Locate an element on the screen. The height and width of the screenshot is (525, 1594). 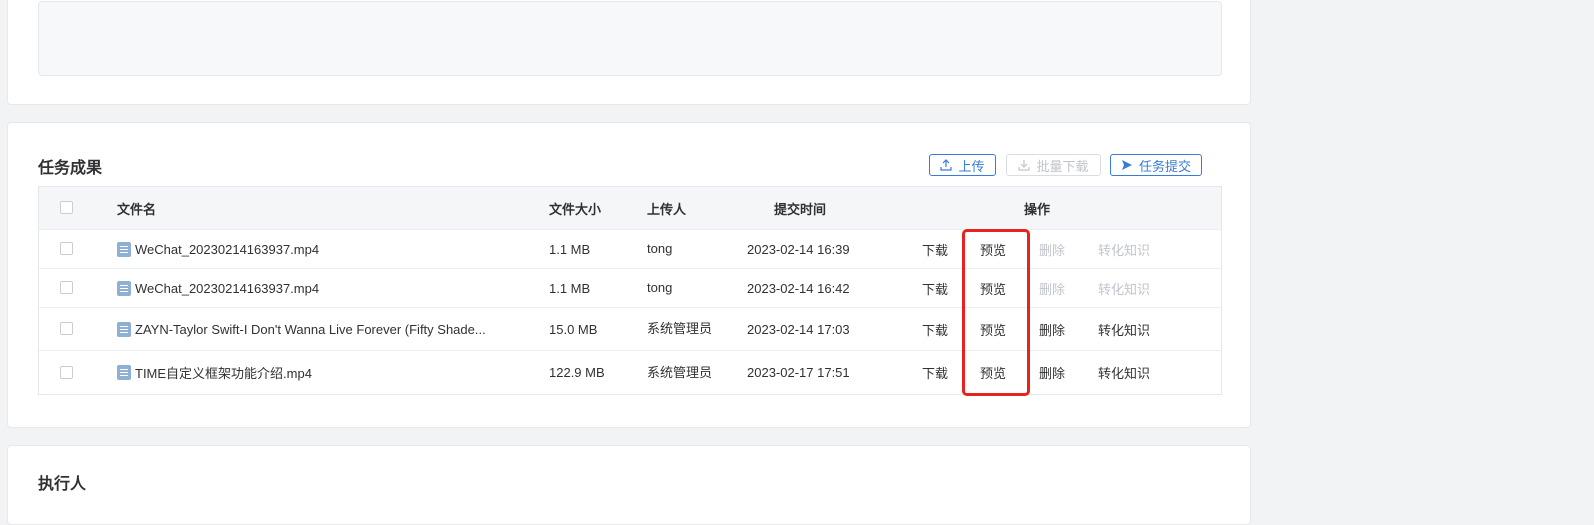
send-icon is located at coordinates (1126, 165).